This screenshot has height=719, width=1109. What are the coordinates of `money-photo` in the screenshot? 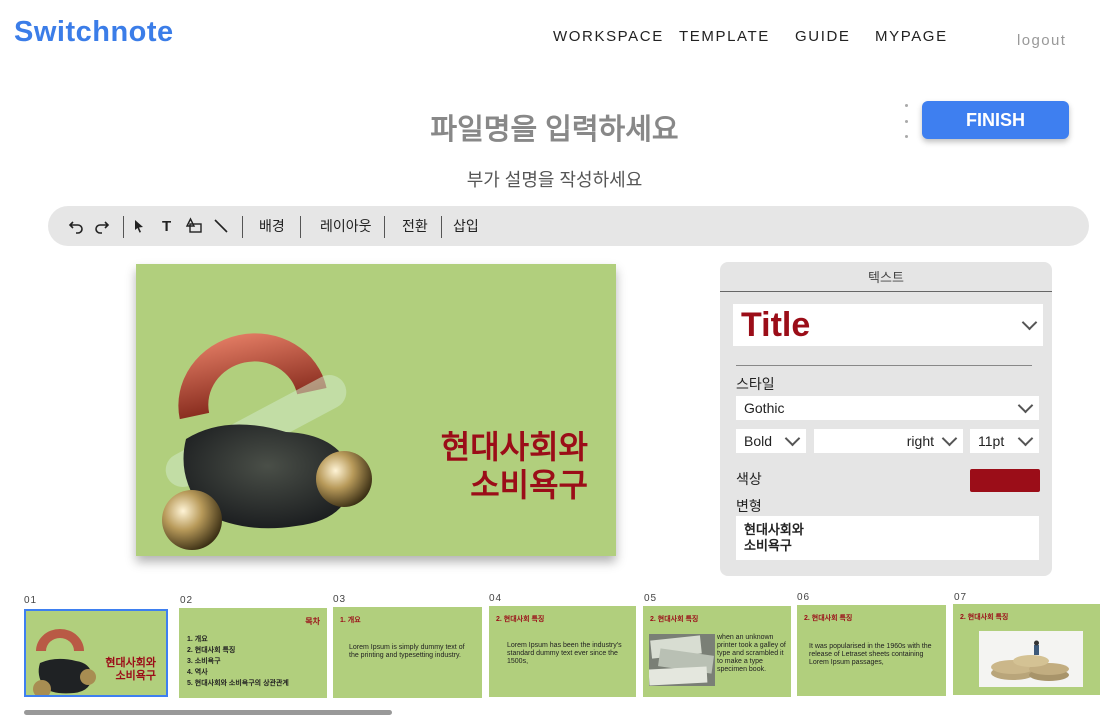 It's located at (682, 660).